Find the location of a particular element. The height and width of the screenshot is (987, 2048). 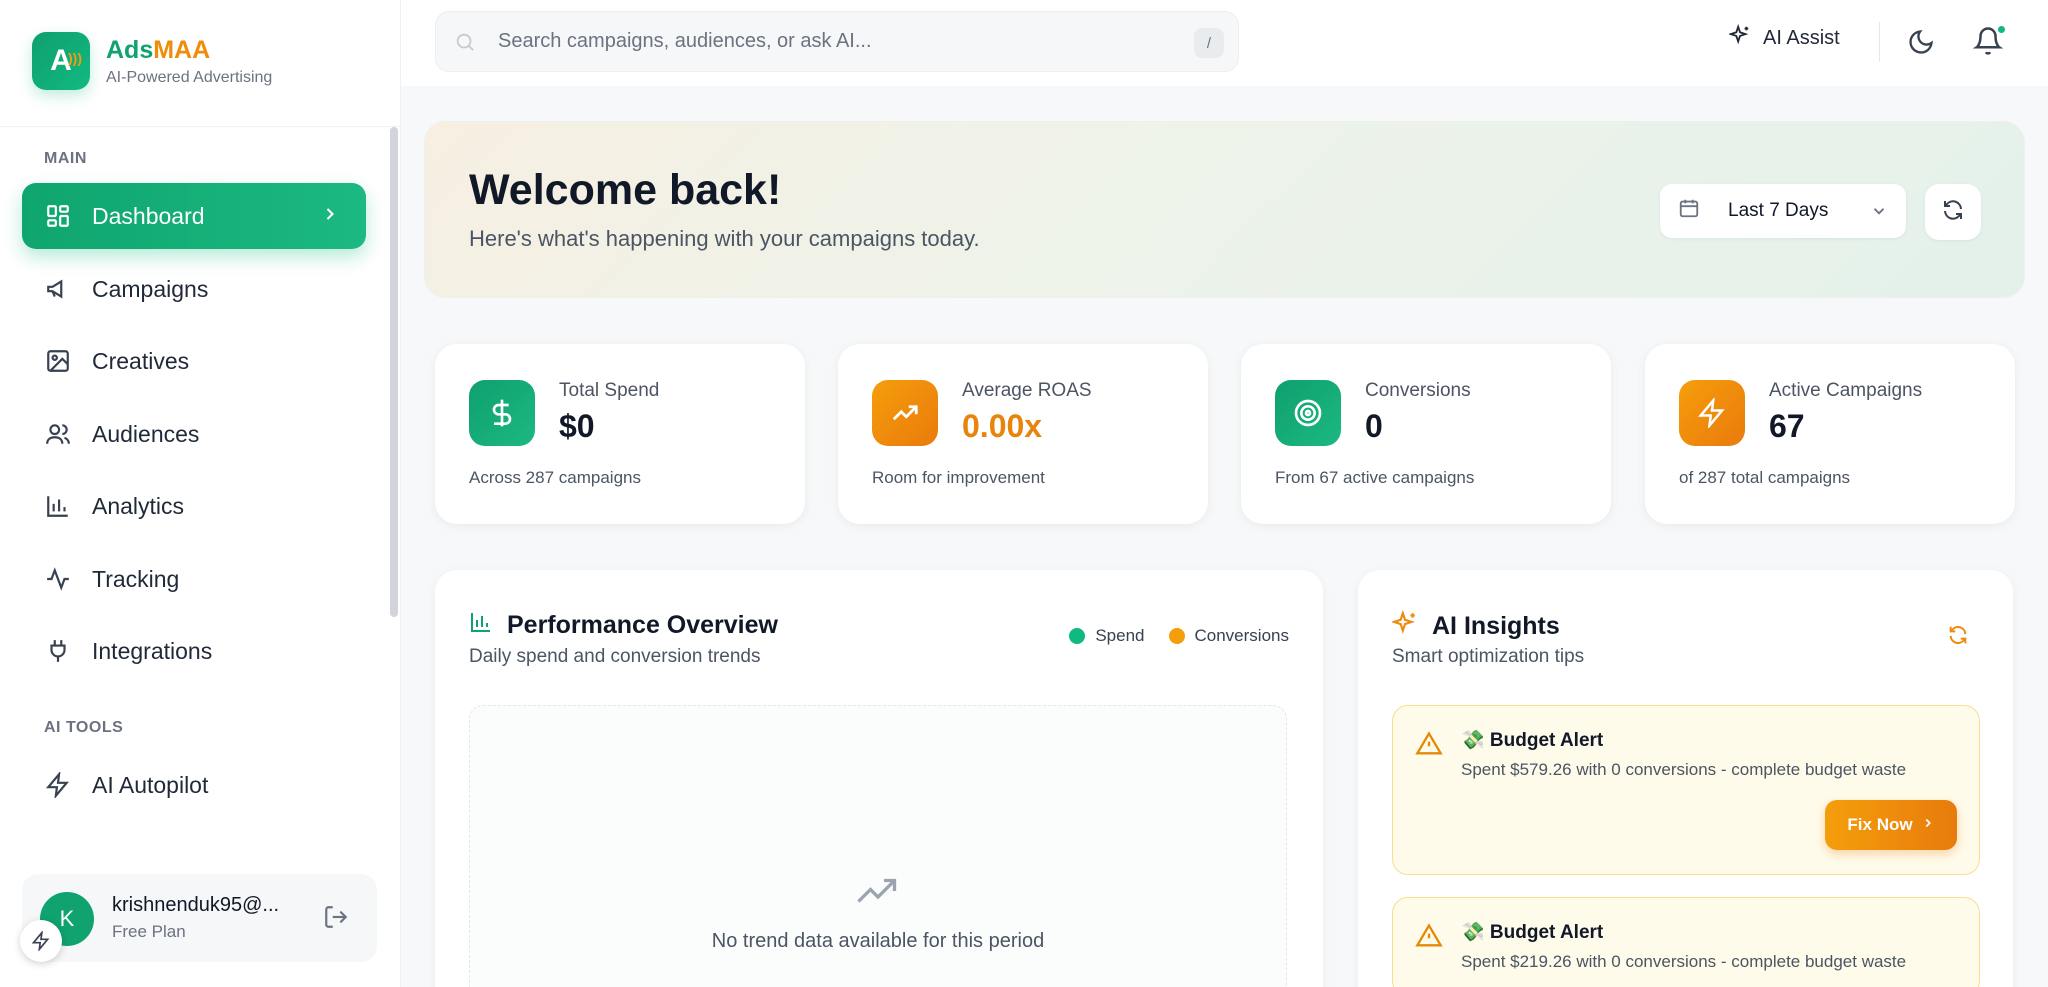

stat-footnote: From 67 active campaigns is located at coordinates (1375, 477).